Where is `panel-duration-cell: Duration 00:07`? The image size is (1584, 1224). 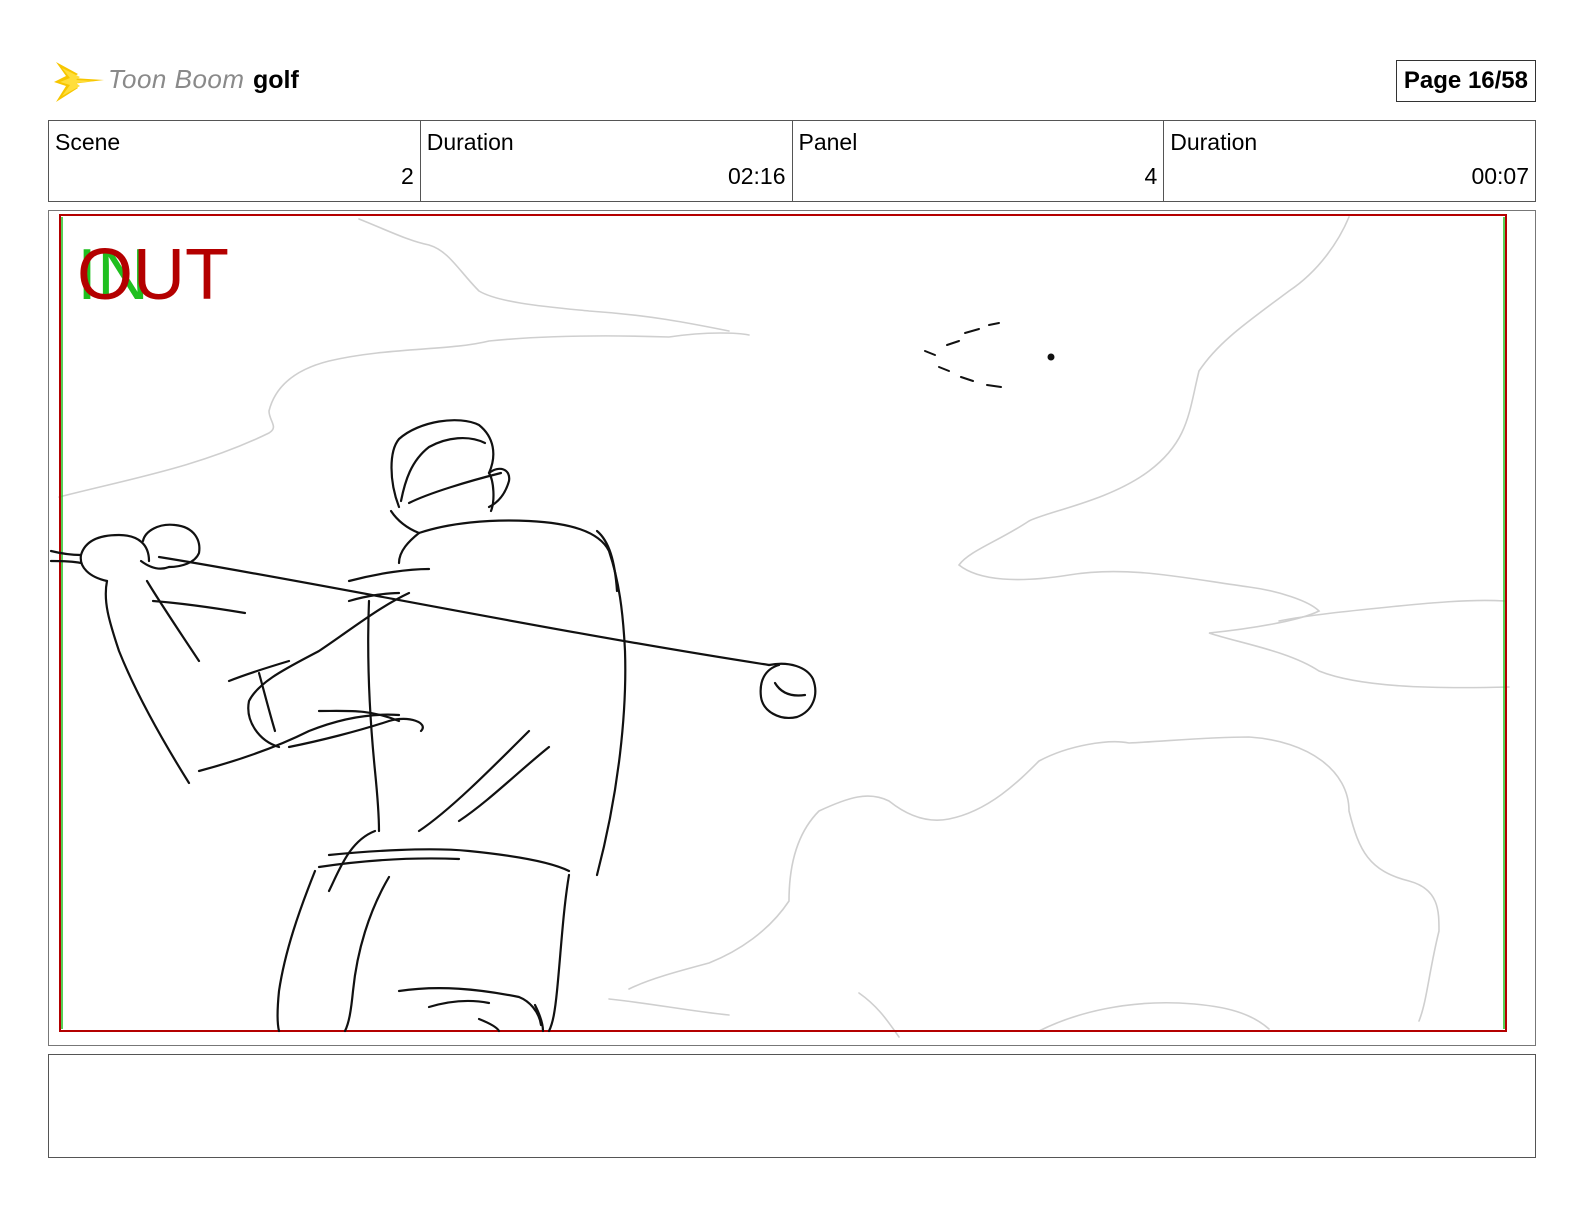 panel-duration-cell: Duration 00:07 is located at coordinates (1349, 161).